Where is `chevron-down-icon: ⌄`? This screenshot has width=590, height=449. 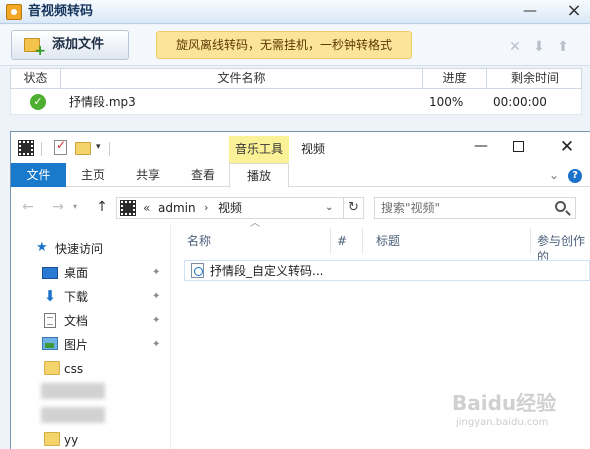 chevron-down-icon: ⌄ is located at coordinates (329, 208).